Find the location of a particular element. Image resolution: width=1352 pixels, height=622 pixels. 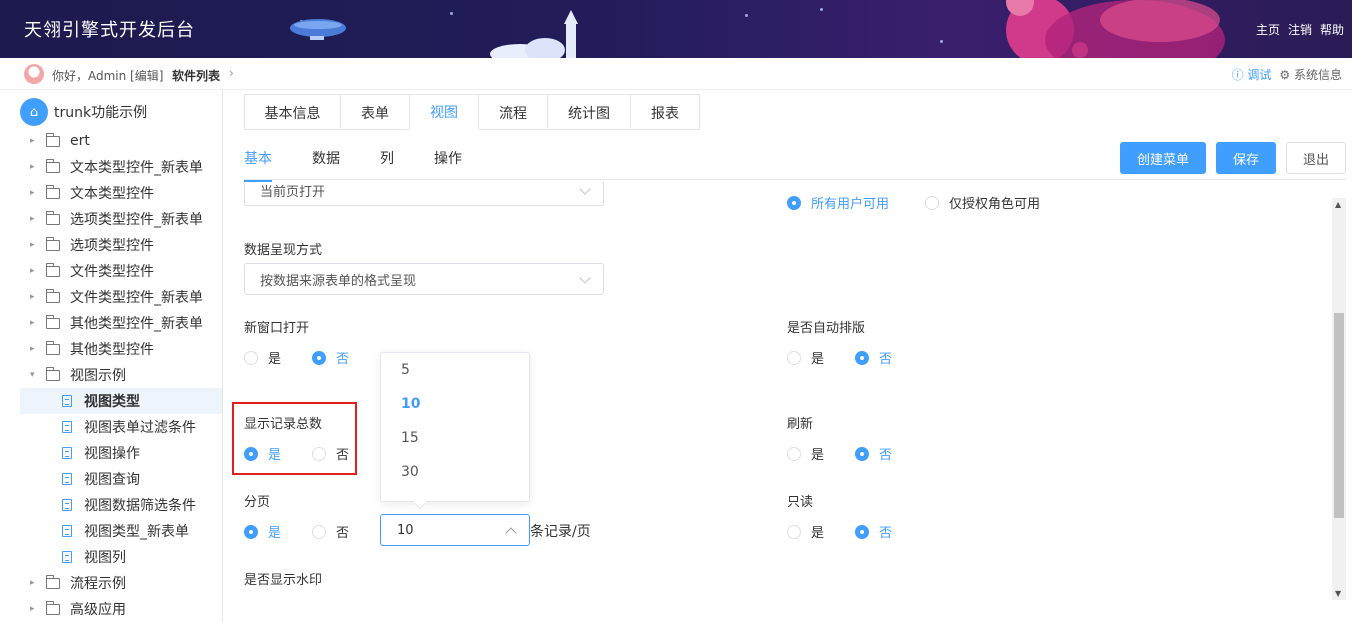

sidebar-item: 视图数据筛选条件 is located at coordinates (121, 505).